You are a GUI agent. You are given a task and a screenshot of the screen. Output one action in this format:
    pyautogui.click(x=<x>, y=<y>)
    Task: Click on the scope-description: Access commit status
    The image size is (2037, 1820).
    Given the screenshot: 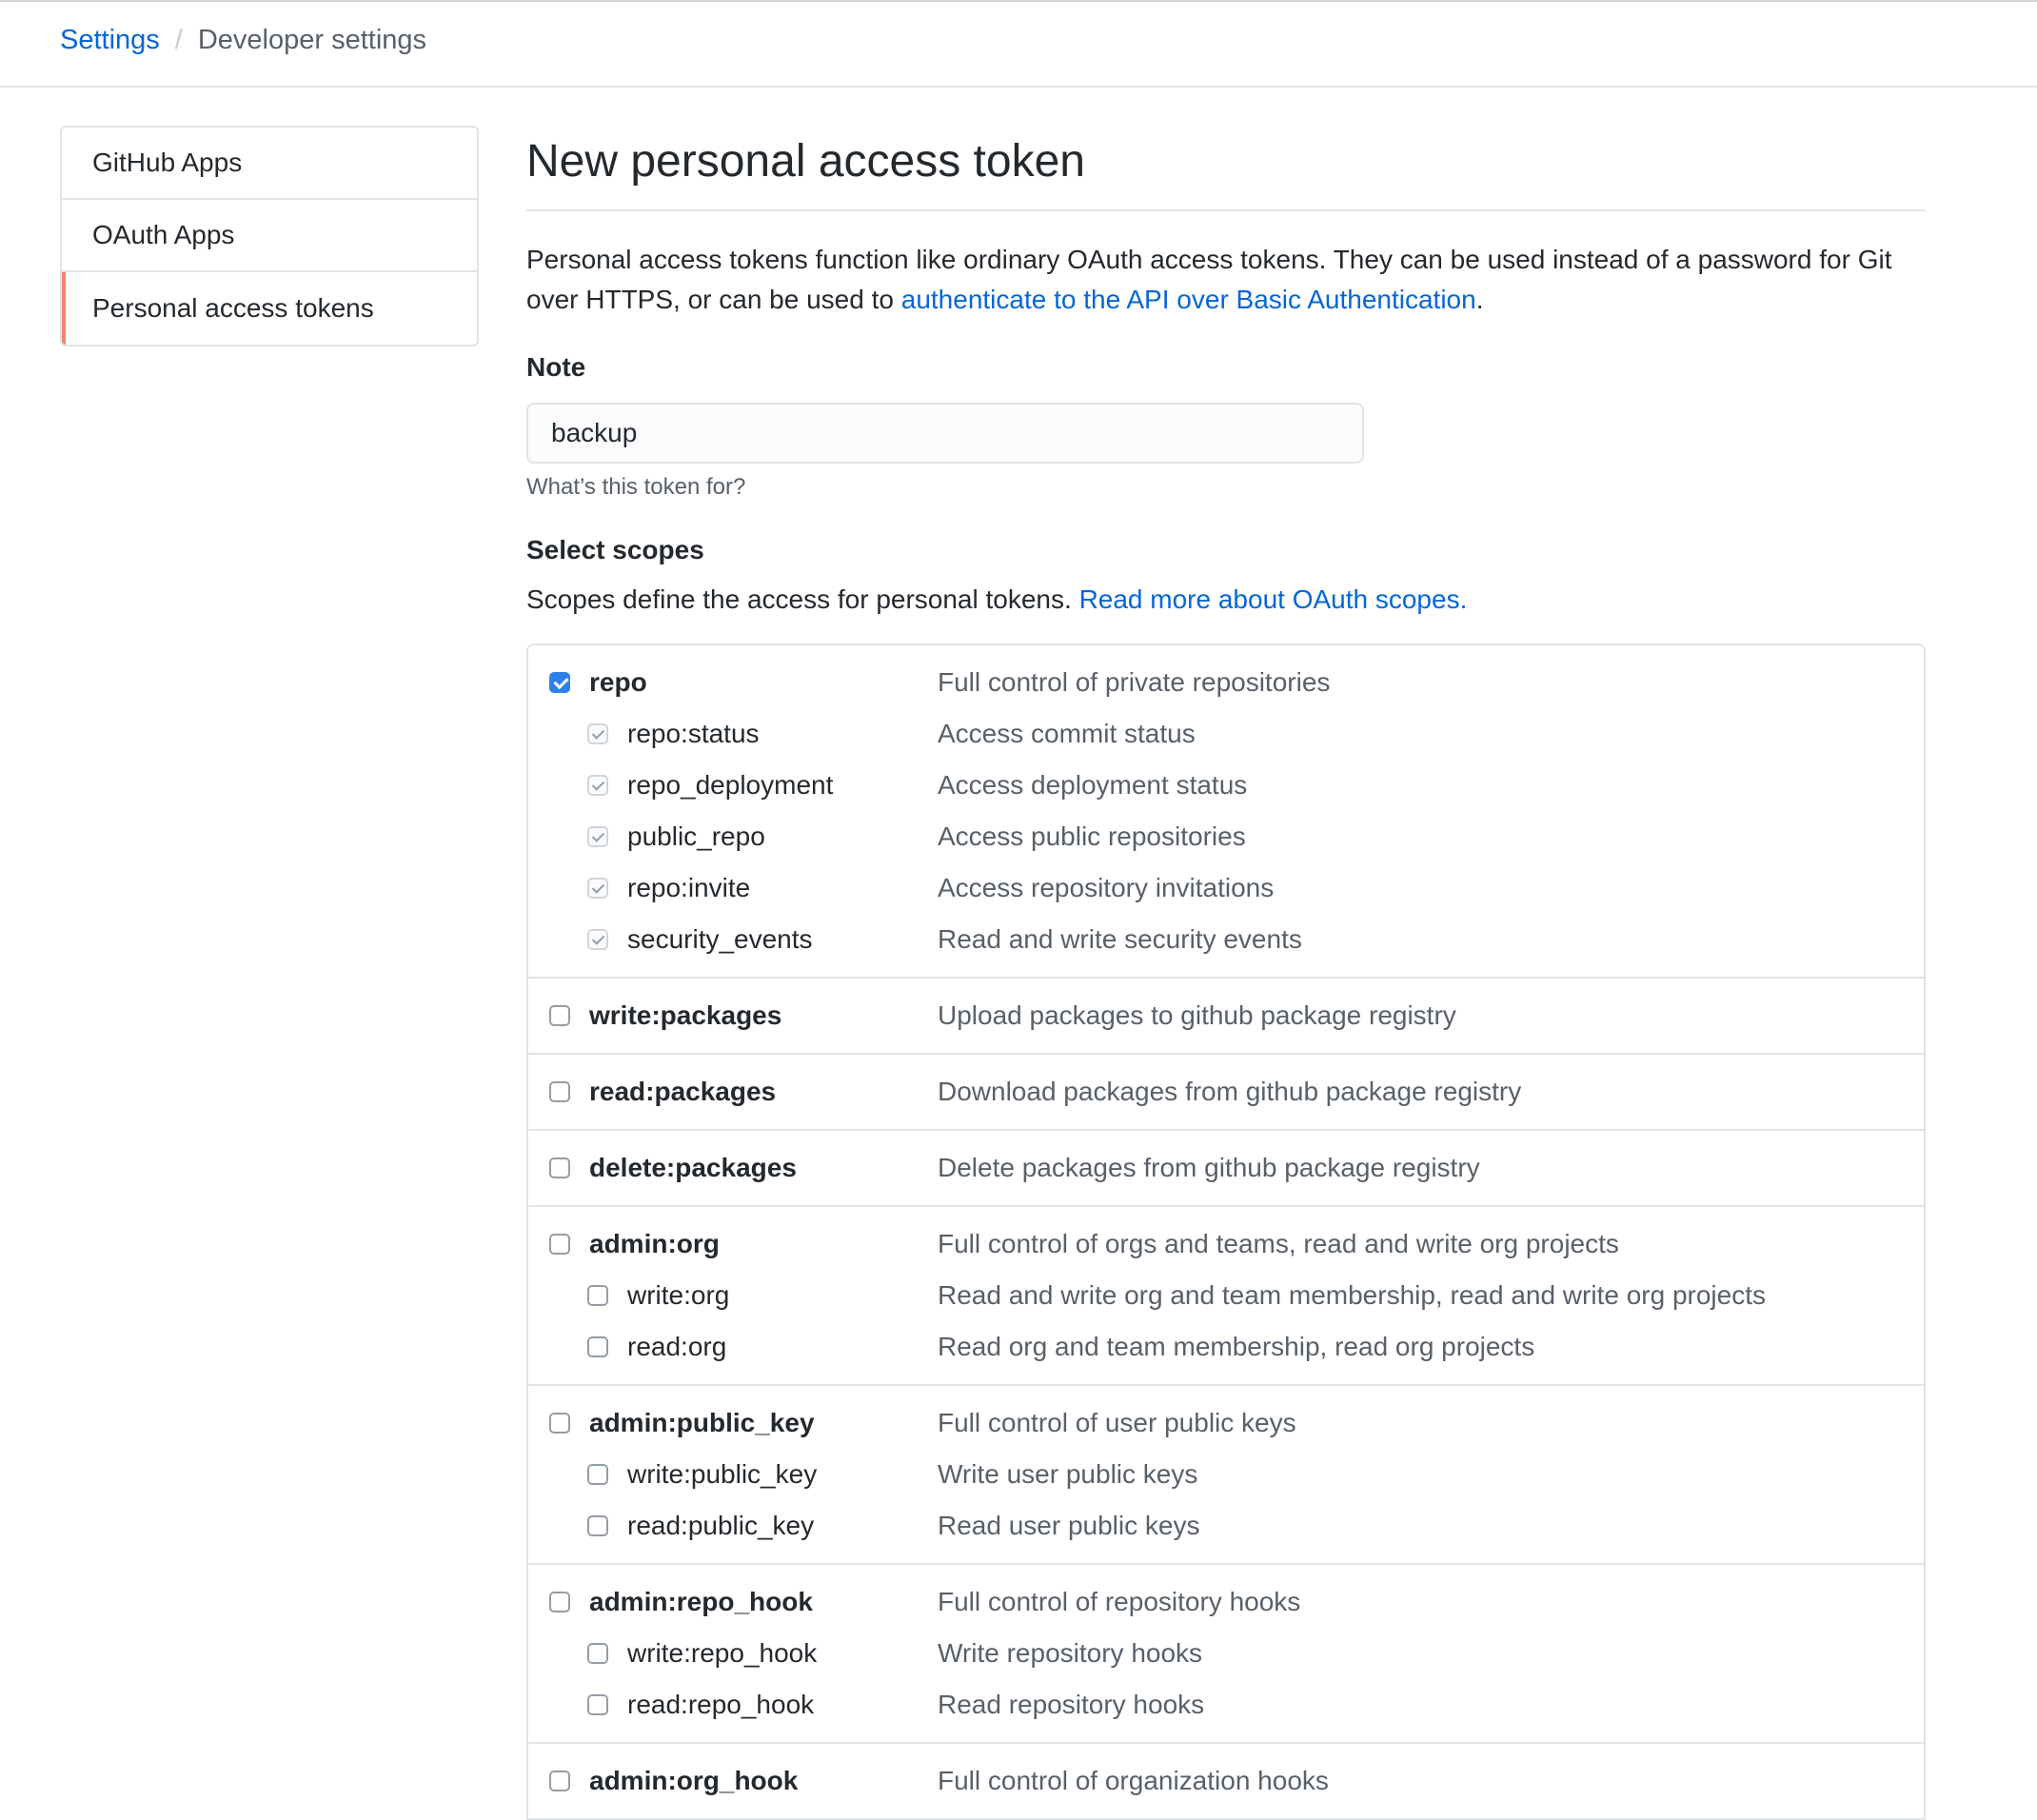 What is the action you would take?
    pyautogui.click(x=1067, y=733)
    